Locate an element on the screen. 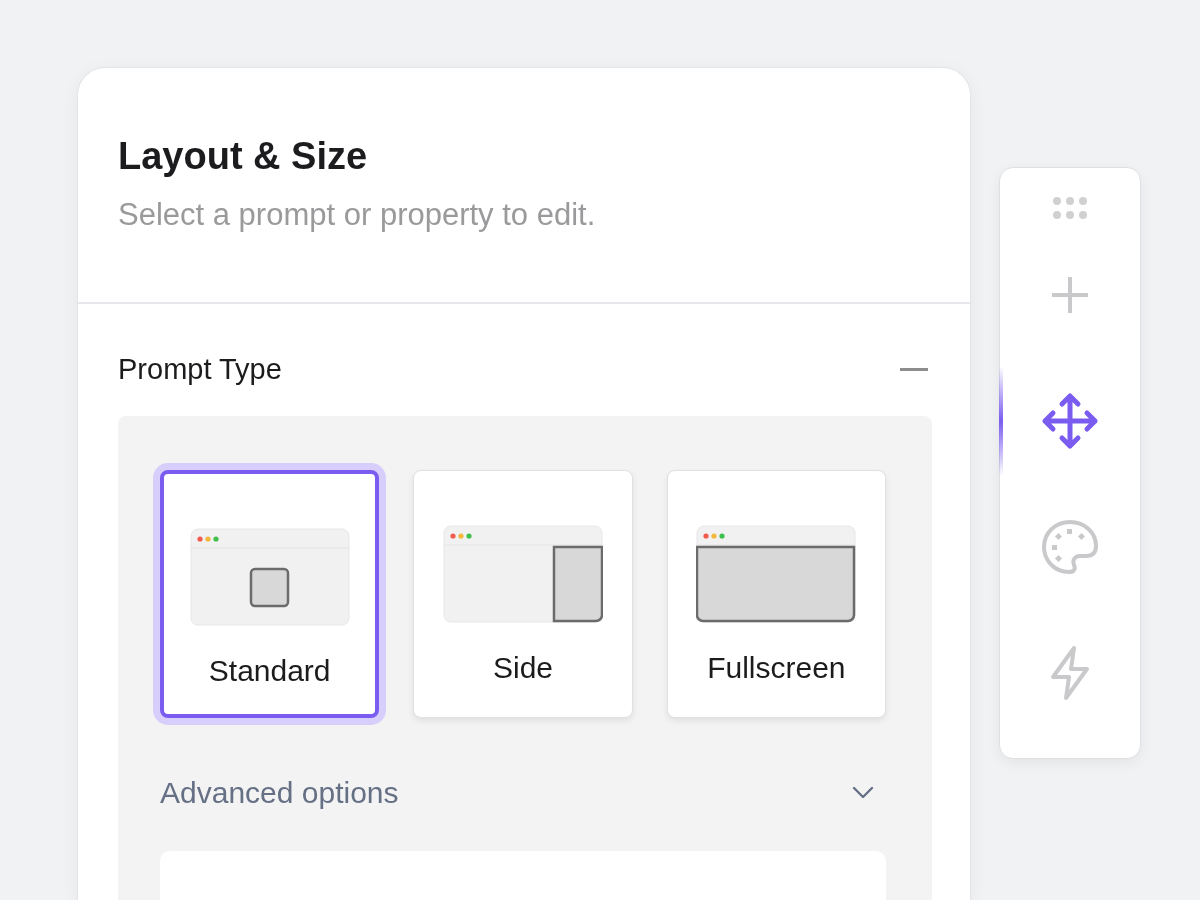 The width and height of the screenshot is (1200, 900). chevron-icon is located at coordinates (863, 792).